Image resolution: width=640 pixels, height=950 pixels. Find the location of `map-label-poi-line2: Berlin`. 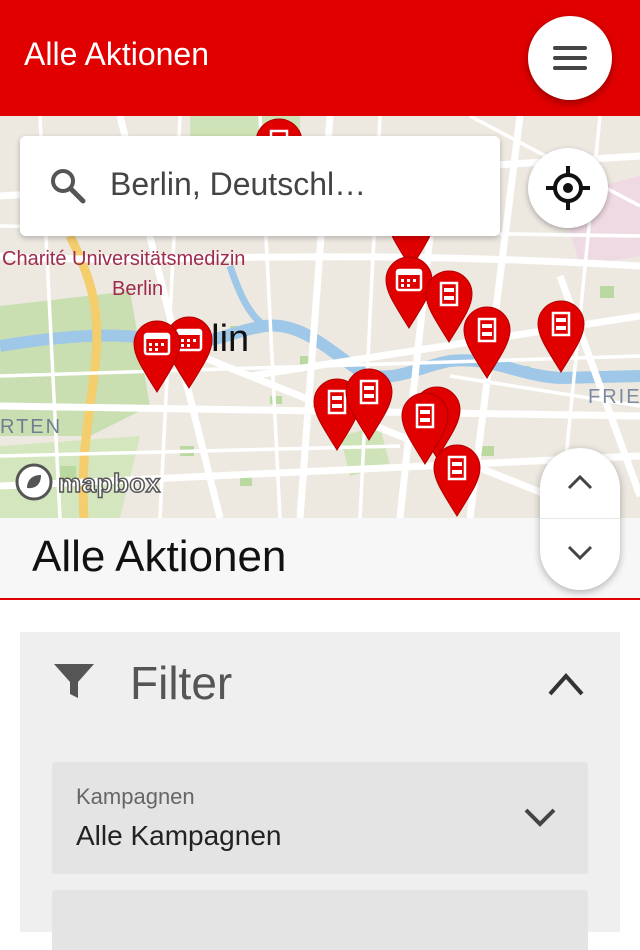

map-label-poi-line2: Berlin is located at coordinates (138, 289).